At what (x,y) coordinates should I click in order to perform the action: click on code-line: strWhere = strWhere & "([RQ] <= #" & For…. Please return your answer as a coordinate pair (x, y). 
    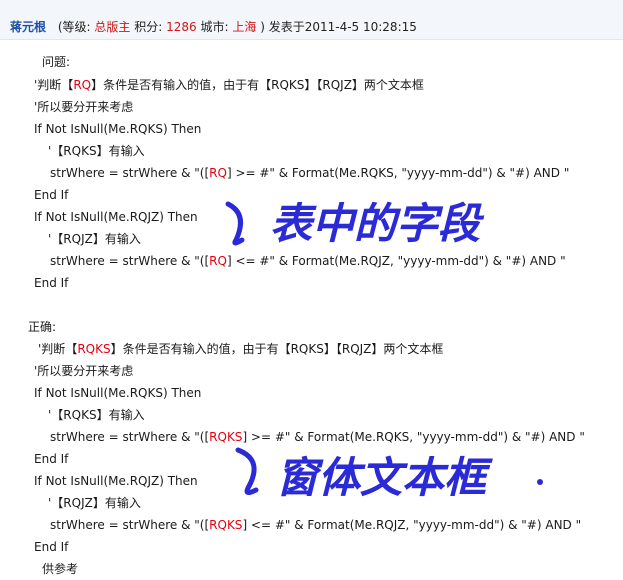
    Looking at the image, I should click on (308, 261).